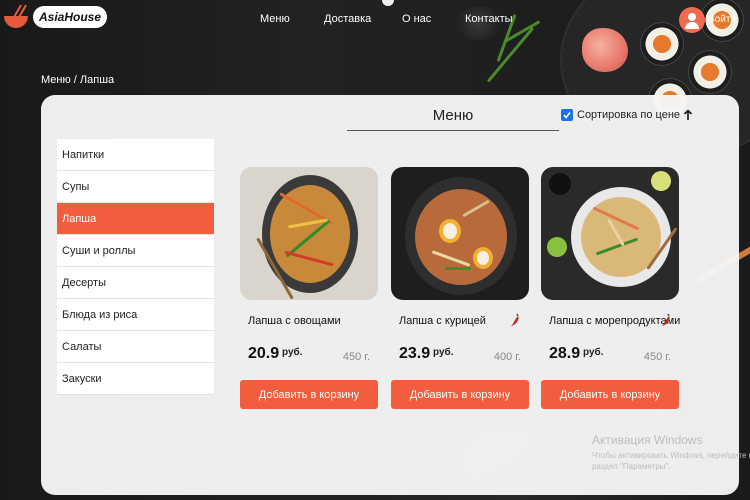 This screenshot has width=750, height=500. I want to click on nav-about: О нас, so click(416, 19).